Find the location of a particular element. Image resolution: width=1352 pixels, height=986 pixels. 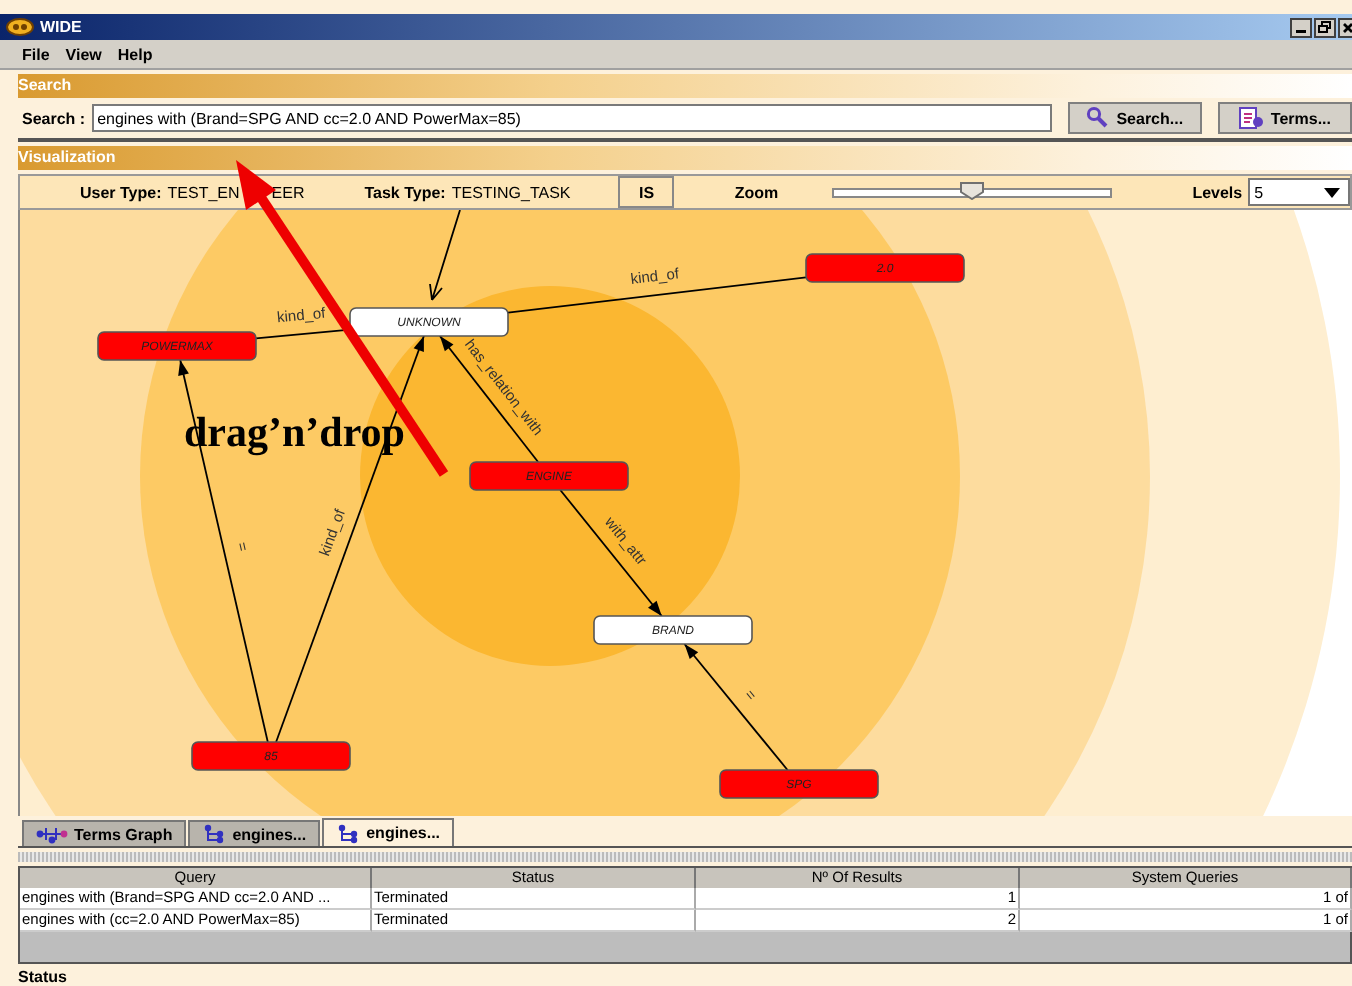

zoom-slider is located at coordinates (972, 192).